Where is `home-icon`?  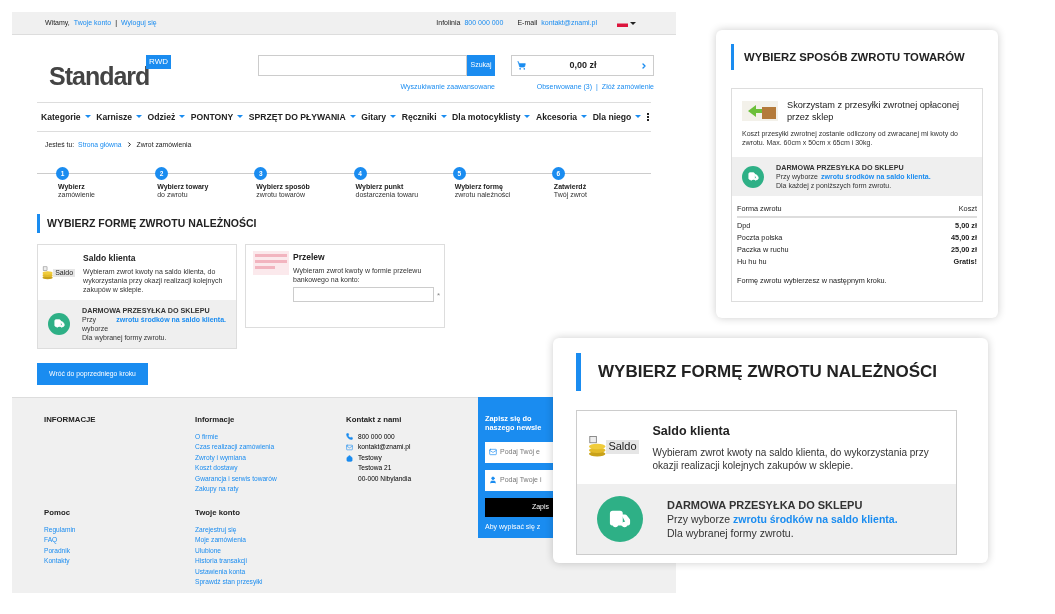
home-icon is located at coordinates (349, 458).